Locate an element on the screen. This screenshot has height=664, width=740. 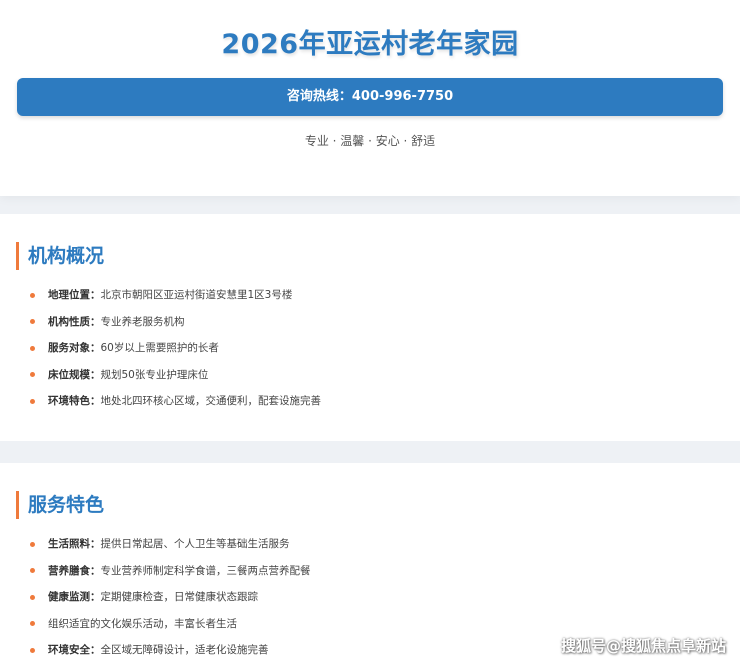
item-text: 地处北四环核心区域，交通便利，配套设施完善 is located at coordinates (211, 401).